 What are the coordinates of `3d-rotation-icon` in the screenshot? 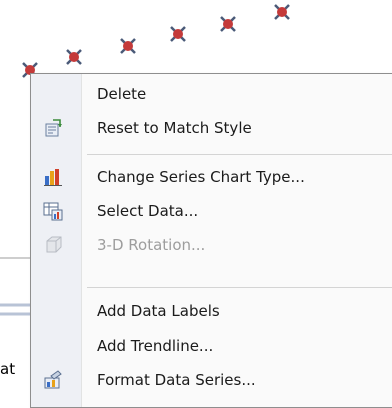 It's located at (53, 245).